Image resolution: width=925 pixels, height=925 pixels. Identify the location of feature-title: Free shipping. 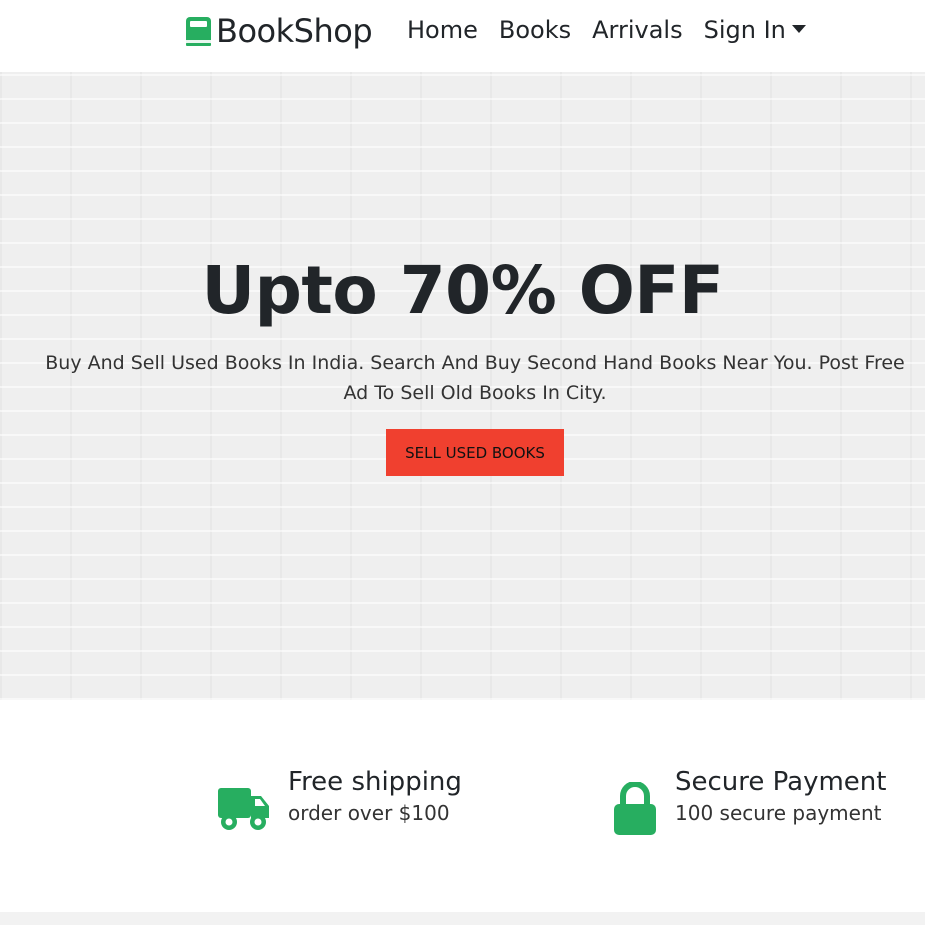
(375, 782).